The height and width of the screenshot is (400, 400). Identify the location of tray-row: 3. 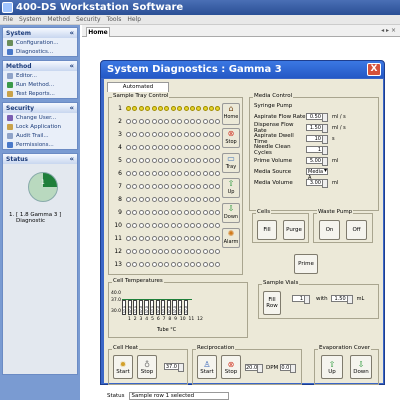
(167, 134).